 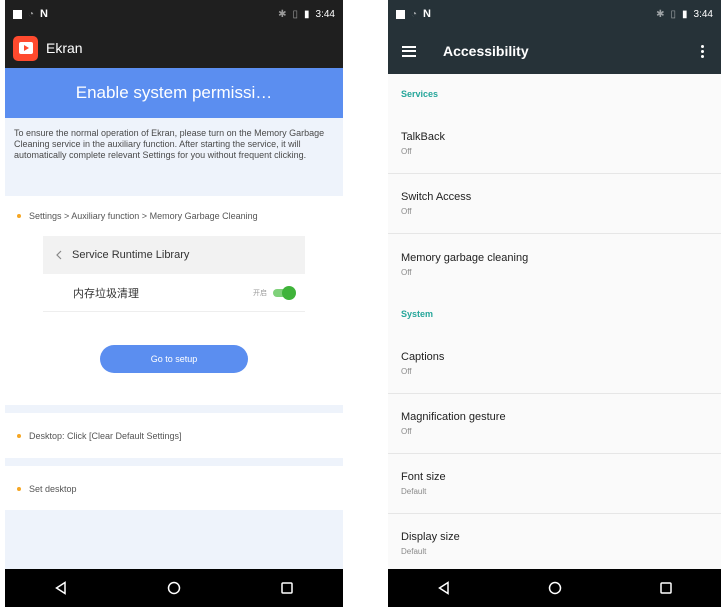 What do you see at coordinates (25, 48) in the screenshot?
I see `ekran-logo-icon` at bounding box center [25, 48].